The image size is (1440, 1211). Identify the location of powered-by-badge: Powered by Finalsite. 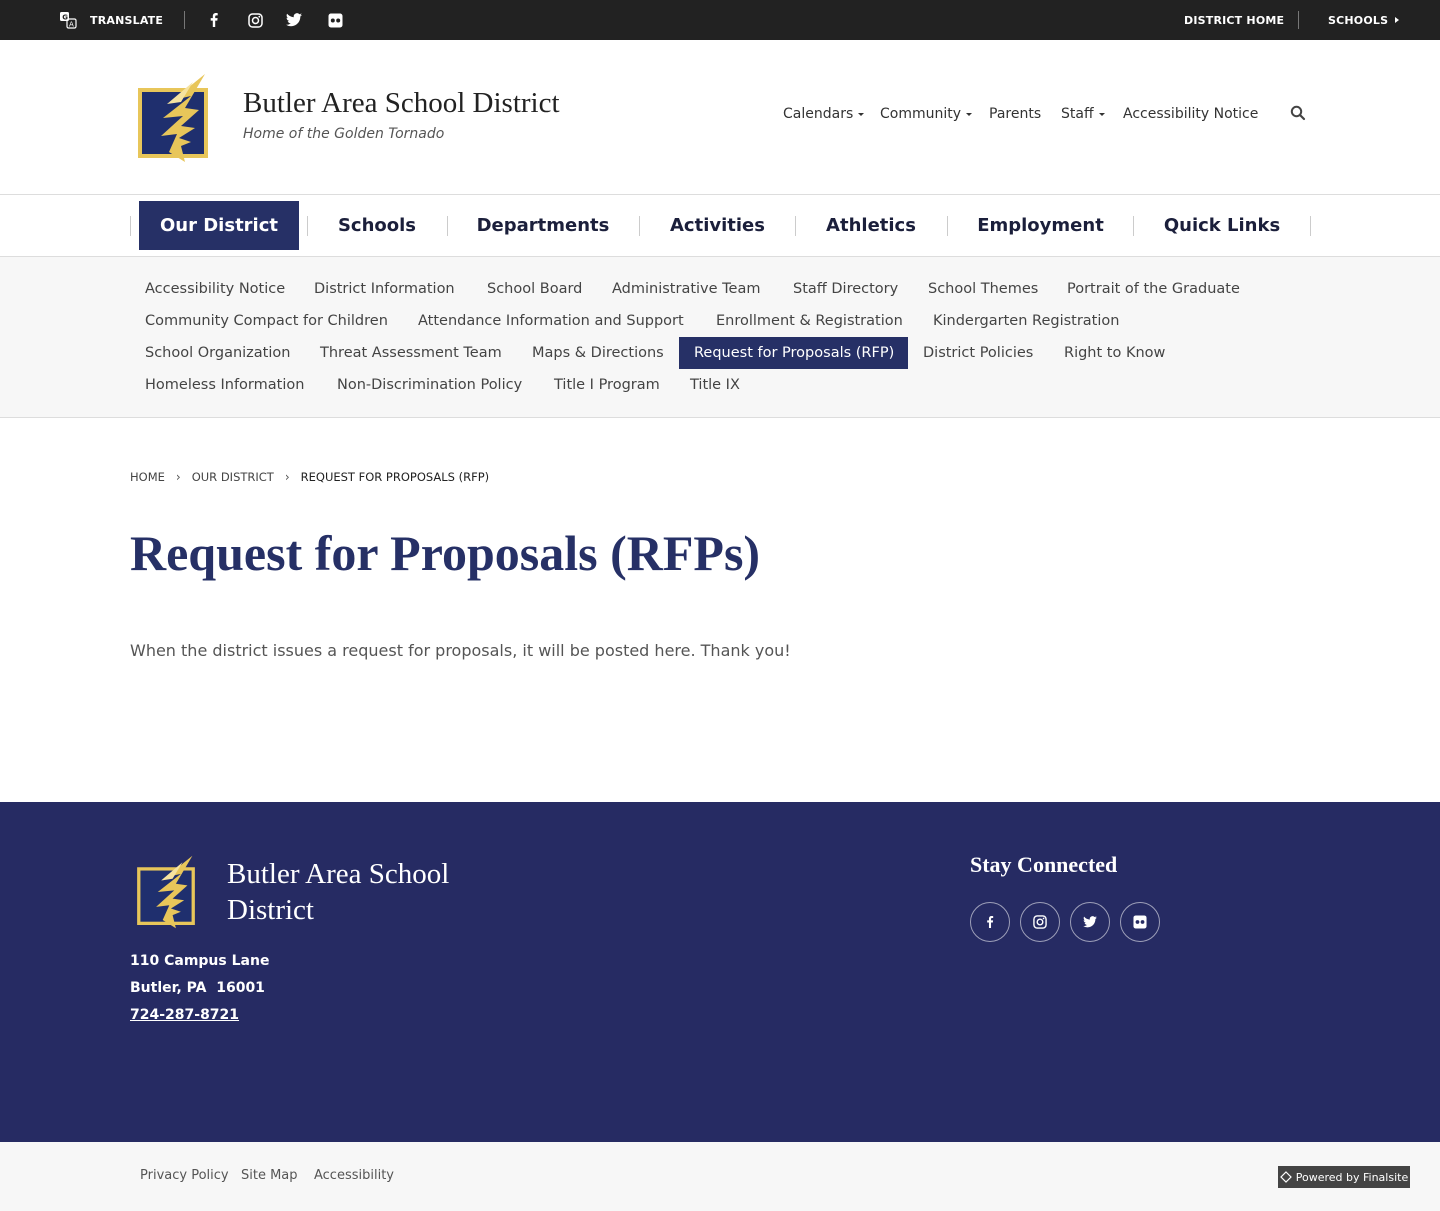
(1344, 1177).